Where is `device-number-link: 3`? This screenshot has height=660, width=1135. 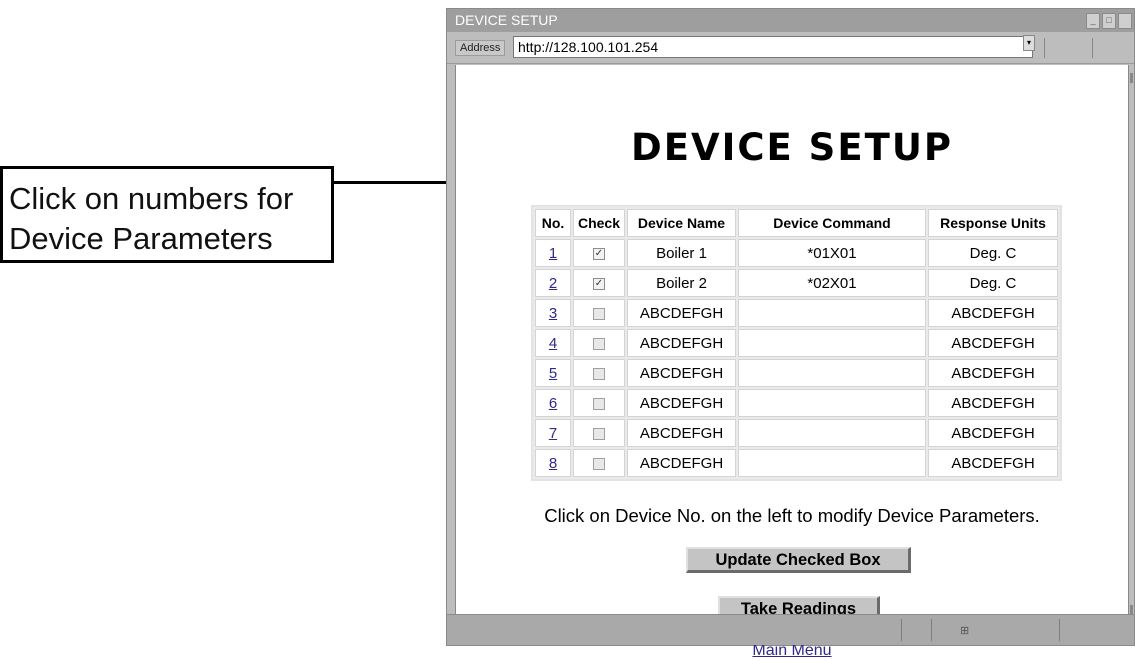 device-number-link: 3 is located at coordinates (553, 313).